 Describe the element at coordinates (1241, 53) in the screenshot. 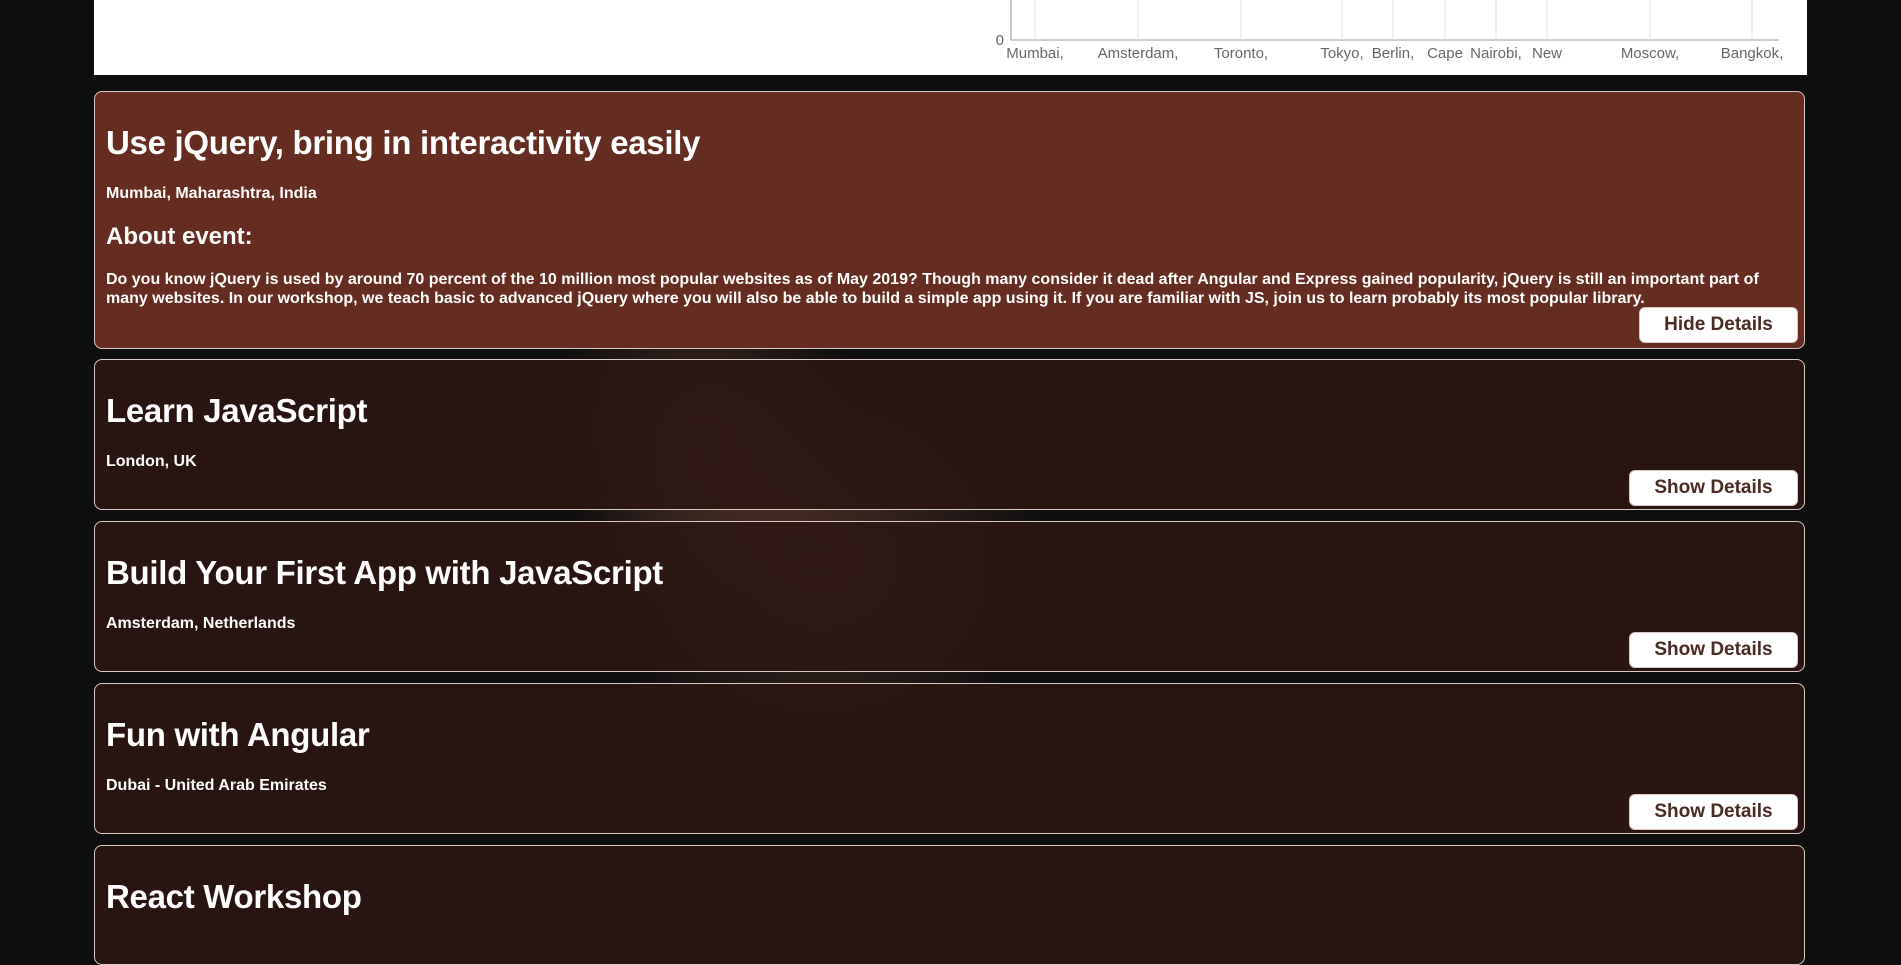

I see `x-tick-label: Toronto,` at that location.